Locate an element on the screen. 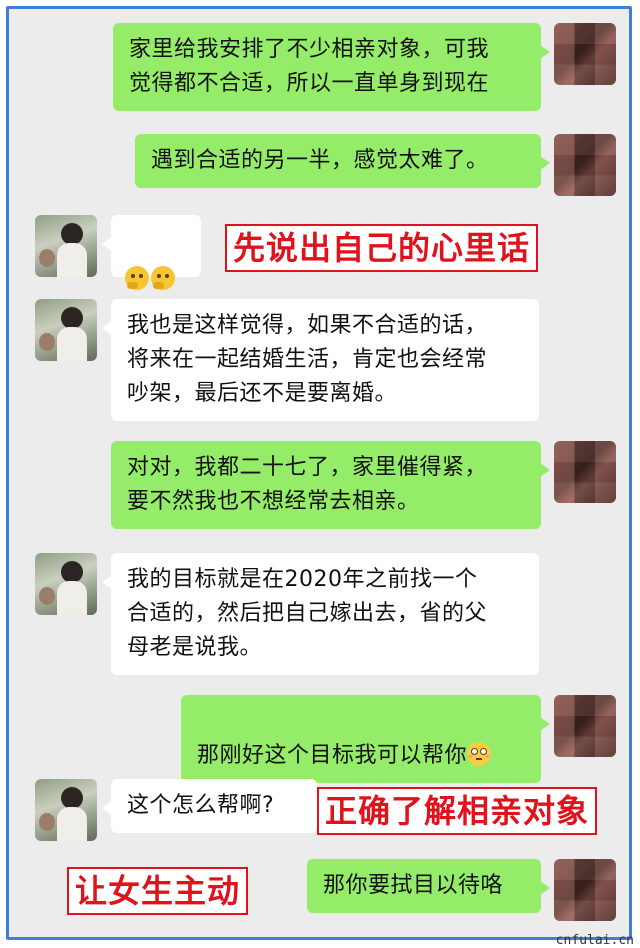  chat-bubble-received is located at coordinates (151, 252).